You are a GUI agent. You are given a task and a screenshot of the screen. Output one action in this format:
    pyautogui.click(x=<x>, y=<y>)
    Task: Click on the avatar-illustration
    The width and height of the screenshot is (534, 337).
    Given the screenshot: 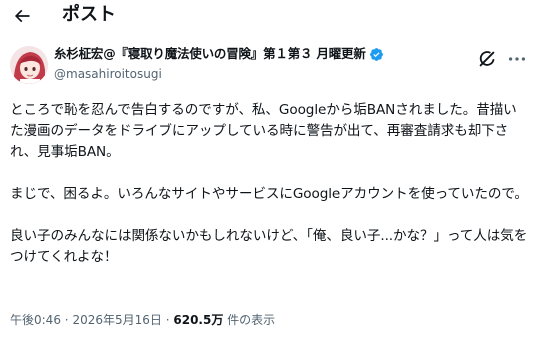 What is the action you would take?
    pyautogui.click(x=29, y=65)
    